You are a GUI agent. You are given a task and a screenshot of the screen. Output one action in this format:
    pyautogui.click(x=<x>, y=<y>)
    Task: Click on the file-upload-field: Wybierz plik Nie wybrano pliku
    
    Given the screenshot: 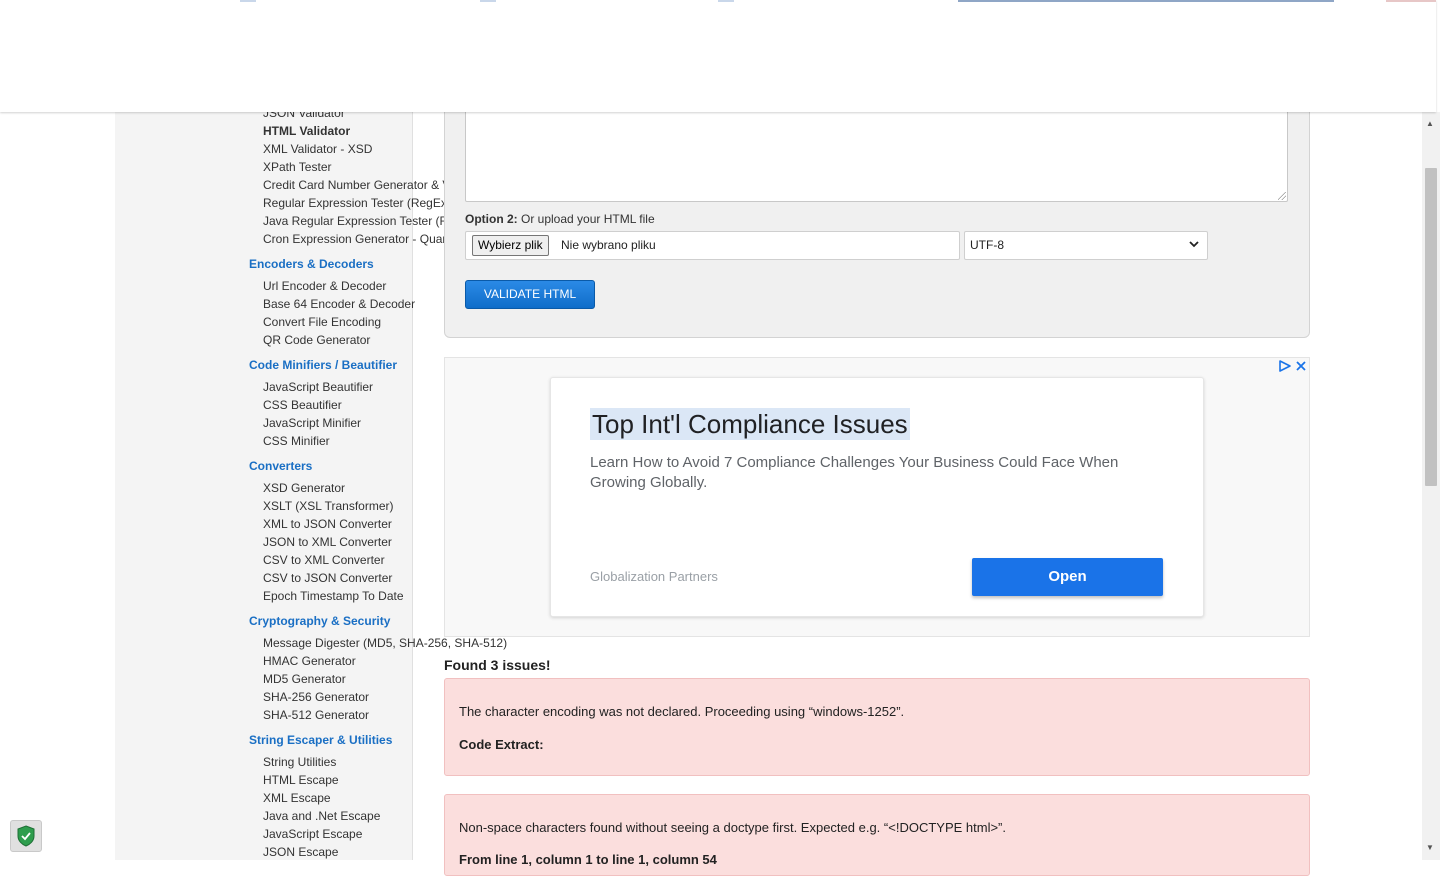 What is the action you would take?
    pyautogui.click(x=712, y=245)
    